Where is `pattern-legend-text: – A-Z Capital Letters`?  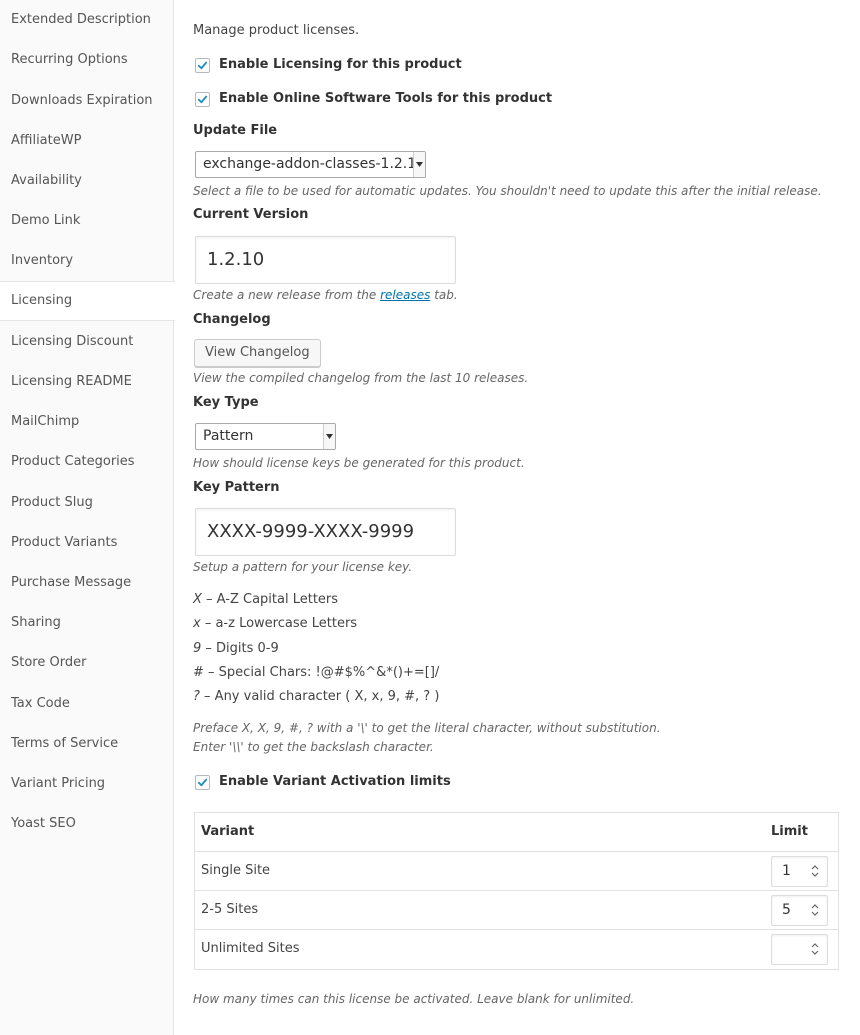 pattern-legend-text: – A-Z Capital Letters is located at coordinates (270, 599).